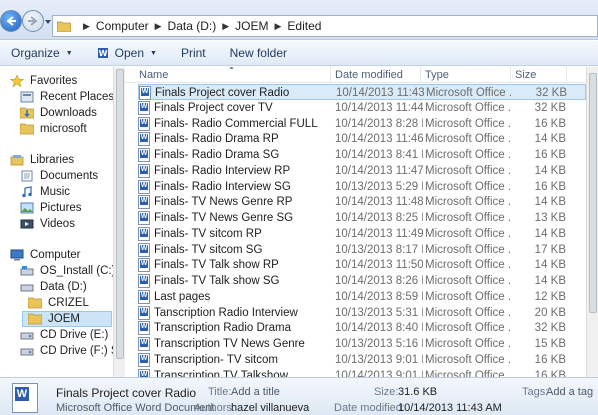  What do you see at coordinates (550, 249) in the screenshot?
I see `file-size: 17 KB` at bounding box center [550, 249].